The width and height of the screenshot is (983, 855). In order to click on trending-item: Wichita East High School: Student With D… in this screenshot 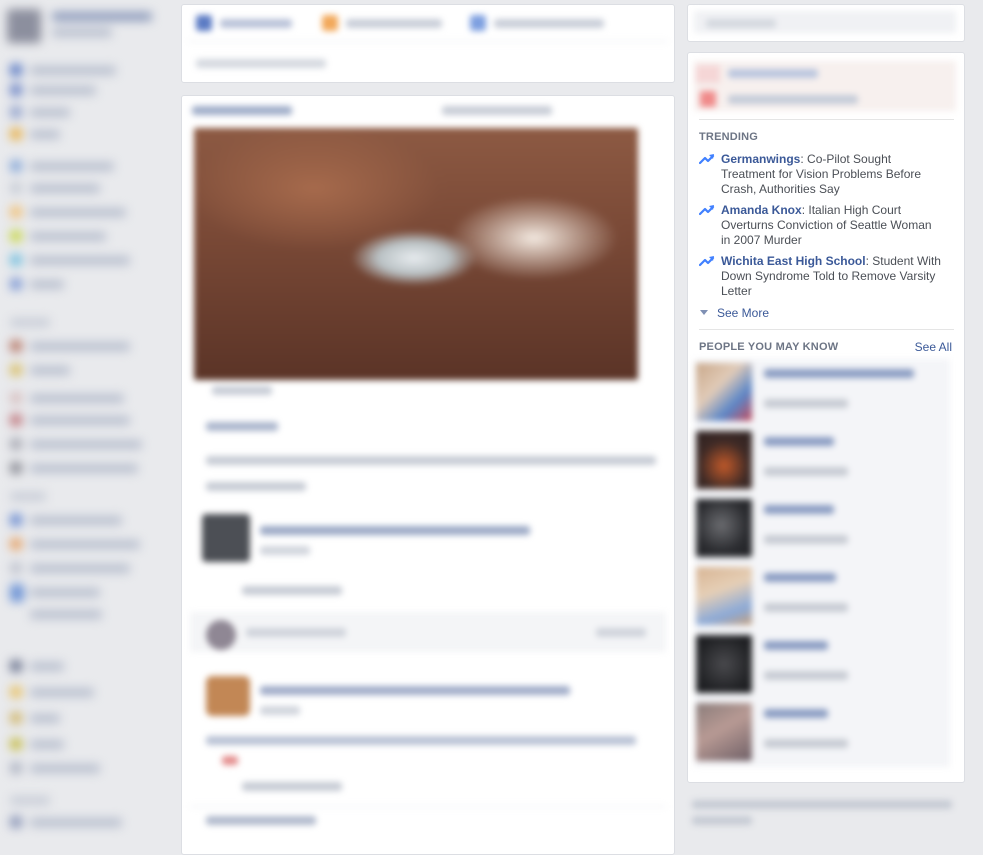, I will do `click(824, 278)`.